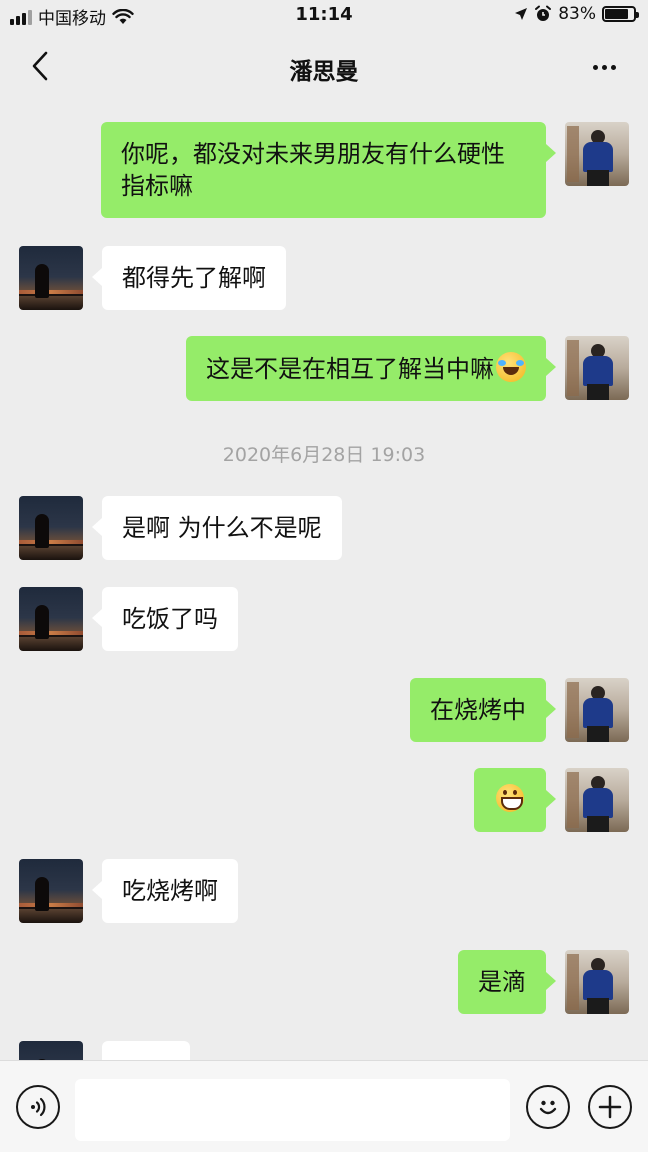  I want to click on laughing-tears-emoji, so click(511, 367).